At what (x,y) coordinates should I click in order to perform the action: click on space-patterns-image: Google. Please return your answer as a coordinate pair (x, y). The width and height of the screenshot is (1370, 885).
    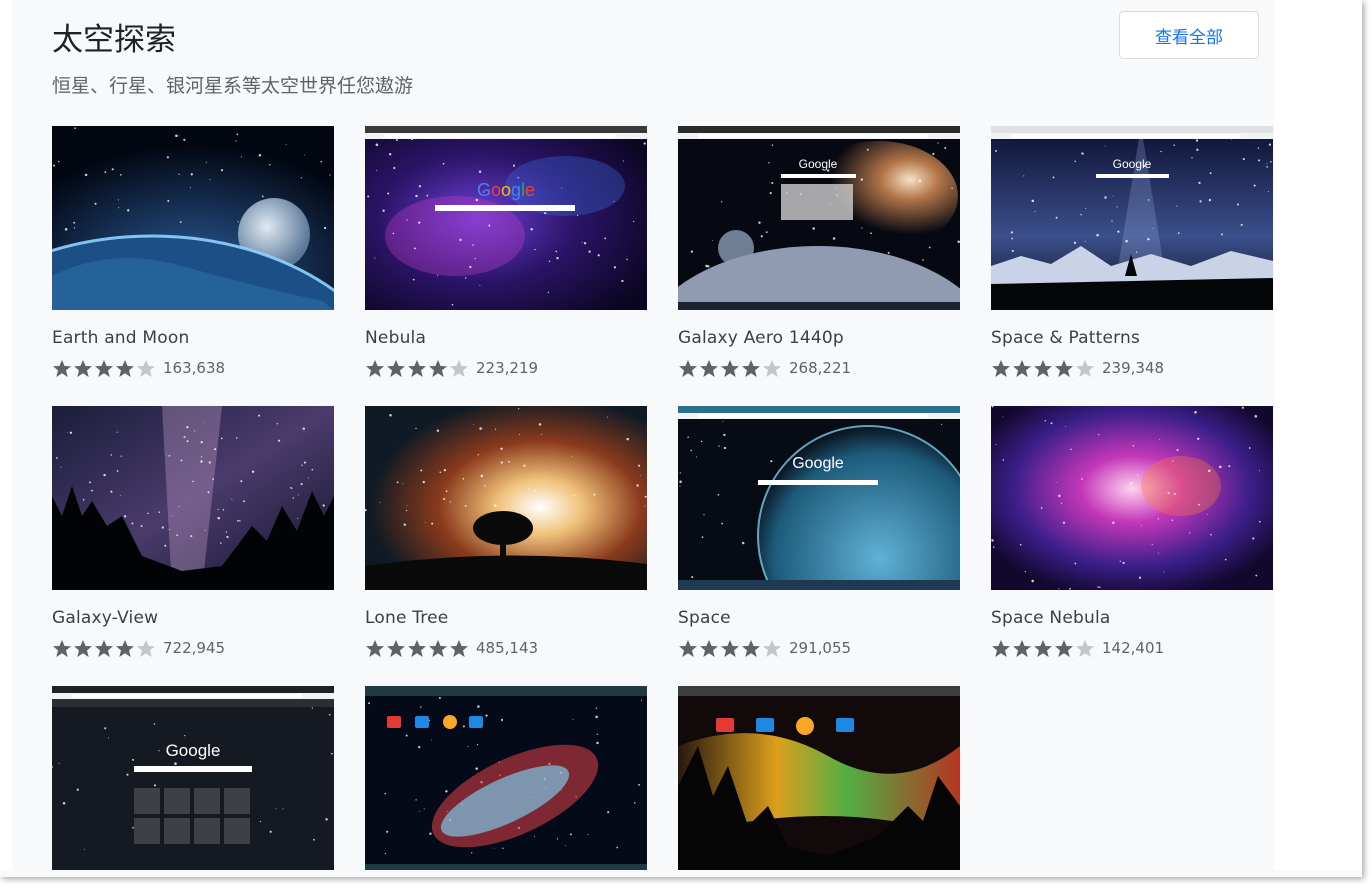
    Looking at the image, I should click on (1132, 218).